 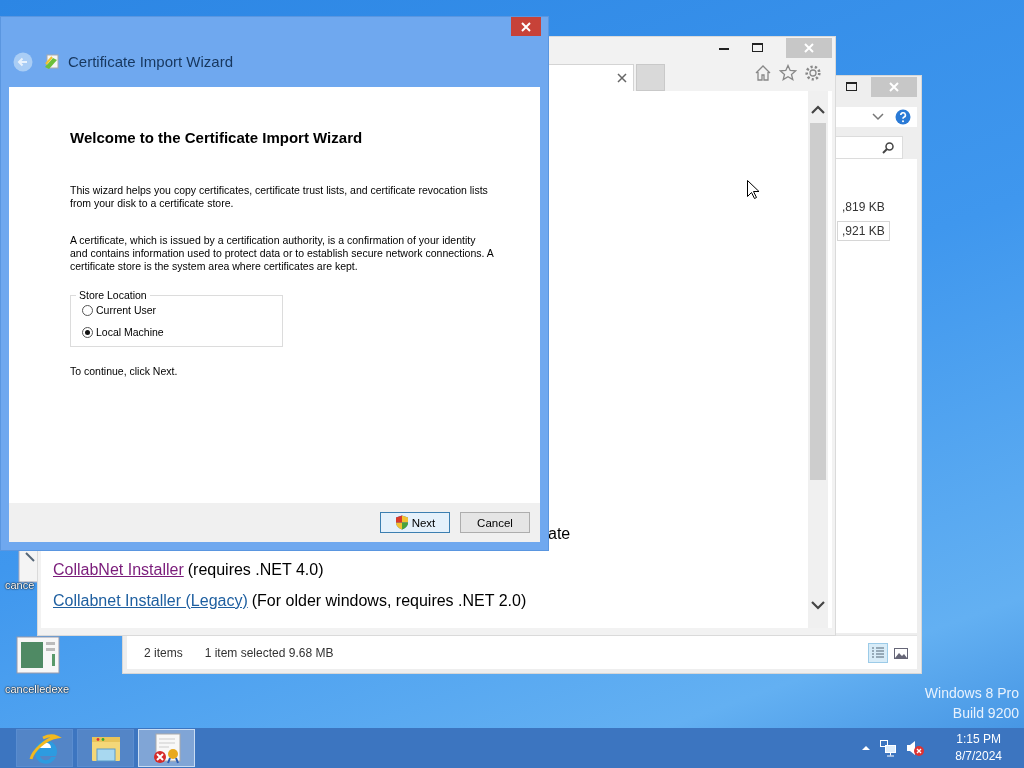 I want to click on watermark-text: Build 9200, so click(x=985, y=713).